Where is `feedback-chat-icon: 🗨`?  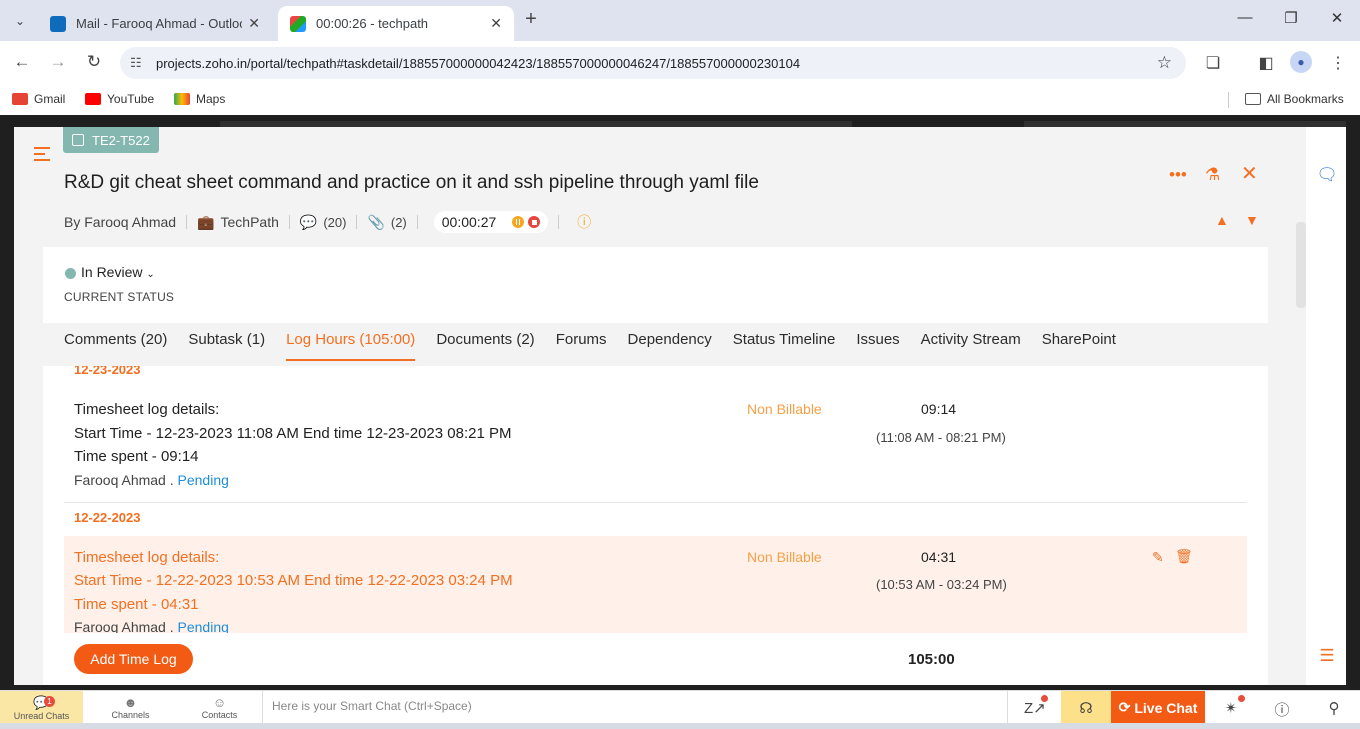
feedback-chat-icon: 🗨 is located at coordinates (1327, 175).